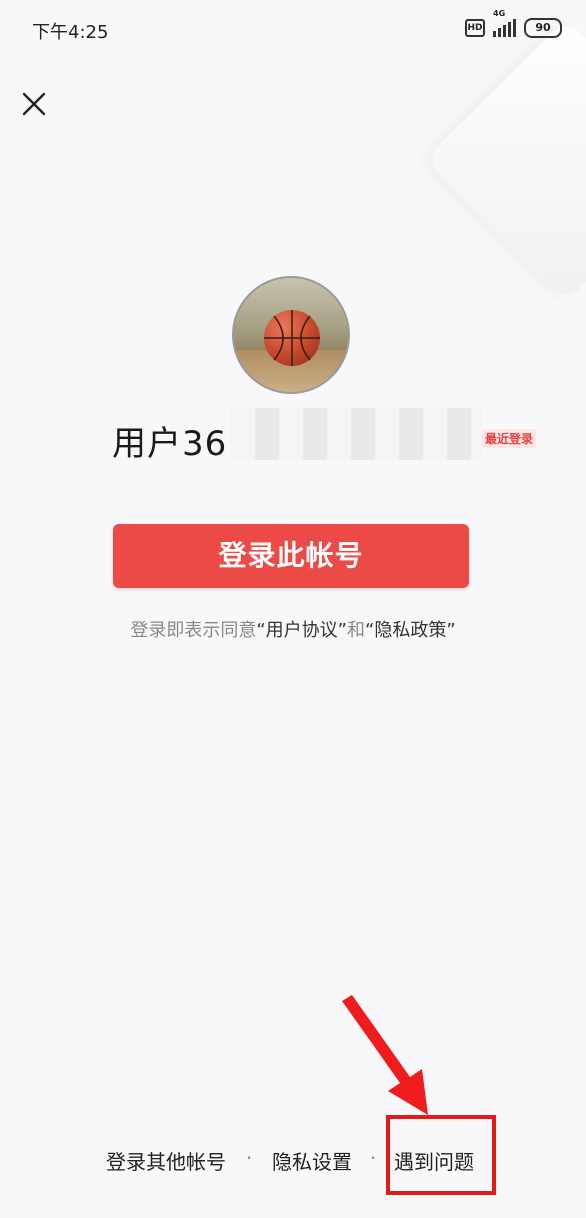 Image resolution: width=586 pixels, height=1218 pixels. What do you see at coordinates (543, 28) in the screenshot?
I see `battery-icon: 90` at bounding box center [543, 28].